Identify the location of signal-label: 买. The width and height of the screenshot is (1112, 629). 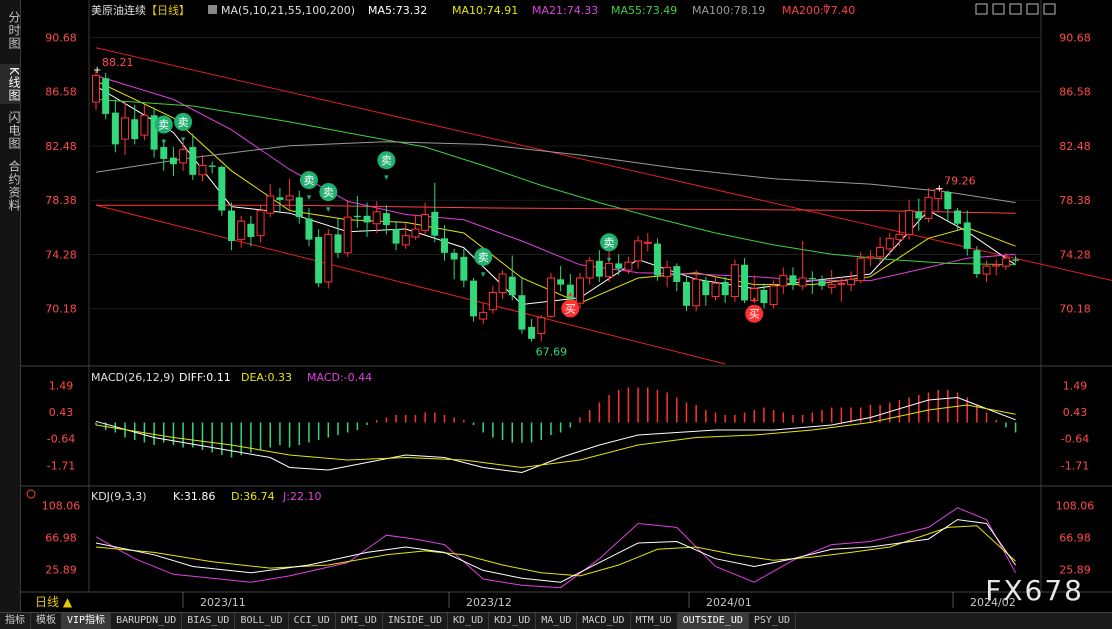
(754, 314).